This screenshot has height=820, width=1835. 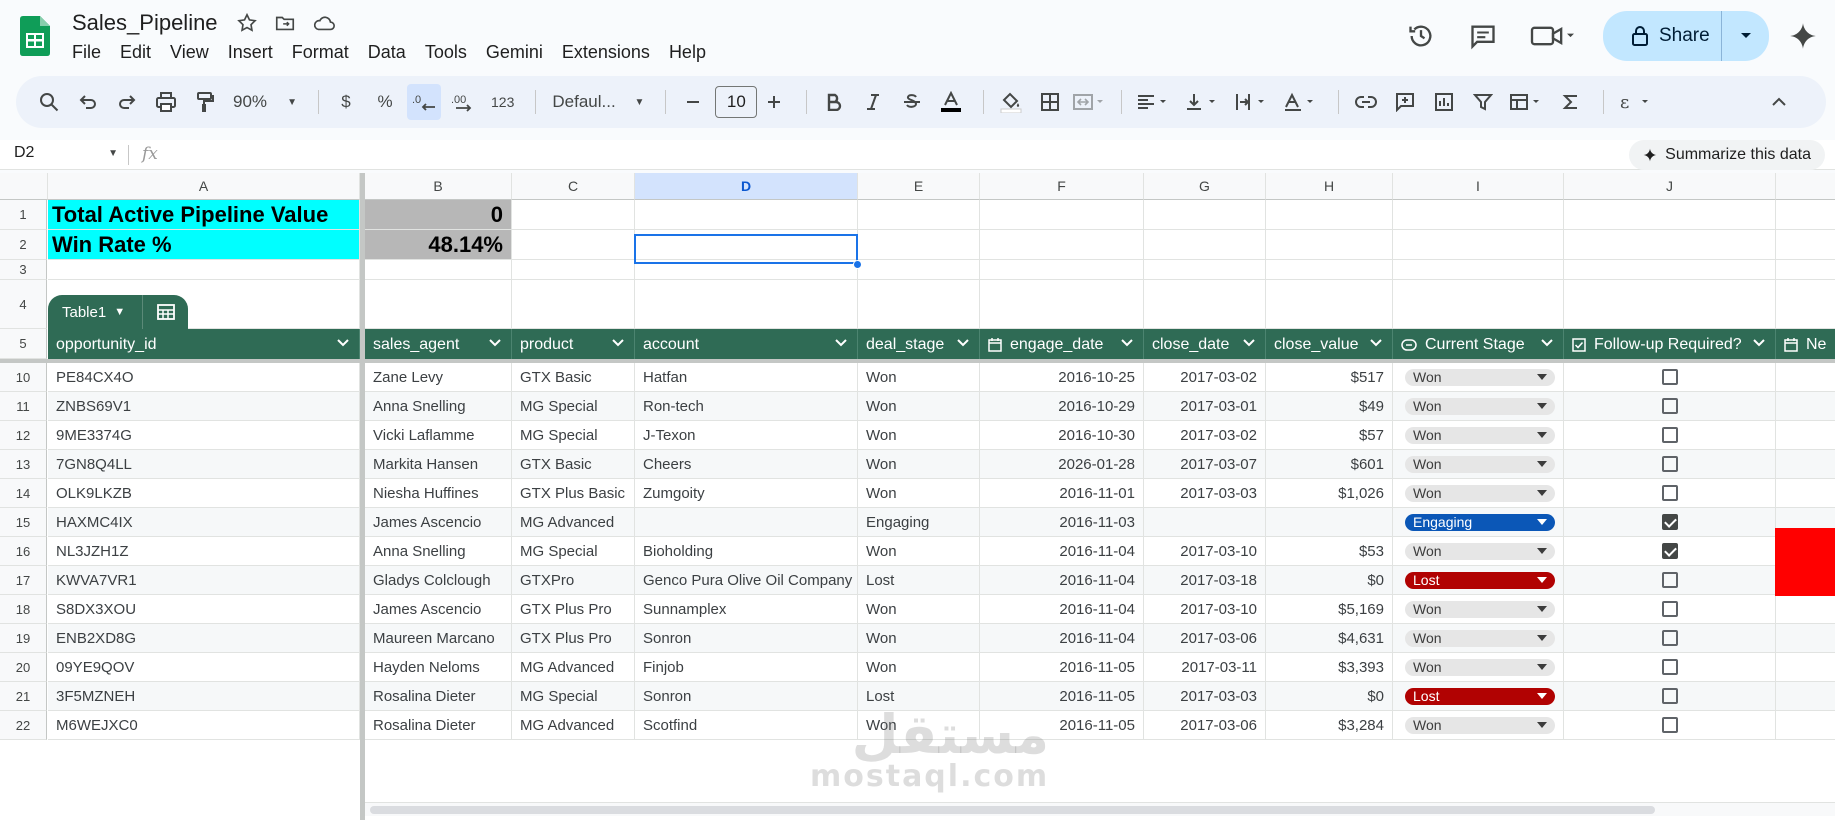 What do you see at coordinates (285, 23) in the screenshot?
I see `move-folder-icon` at bounding box center [285, 23].